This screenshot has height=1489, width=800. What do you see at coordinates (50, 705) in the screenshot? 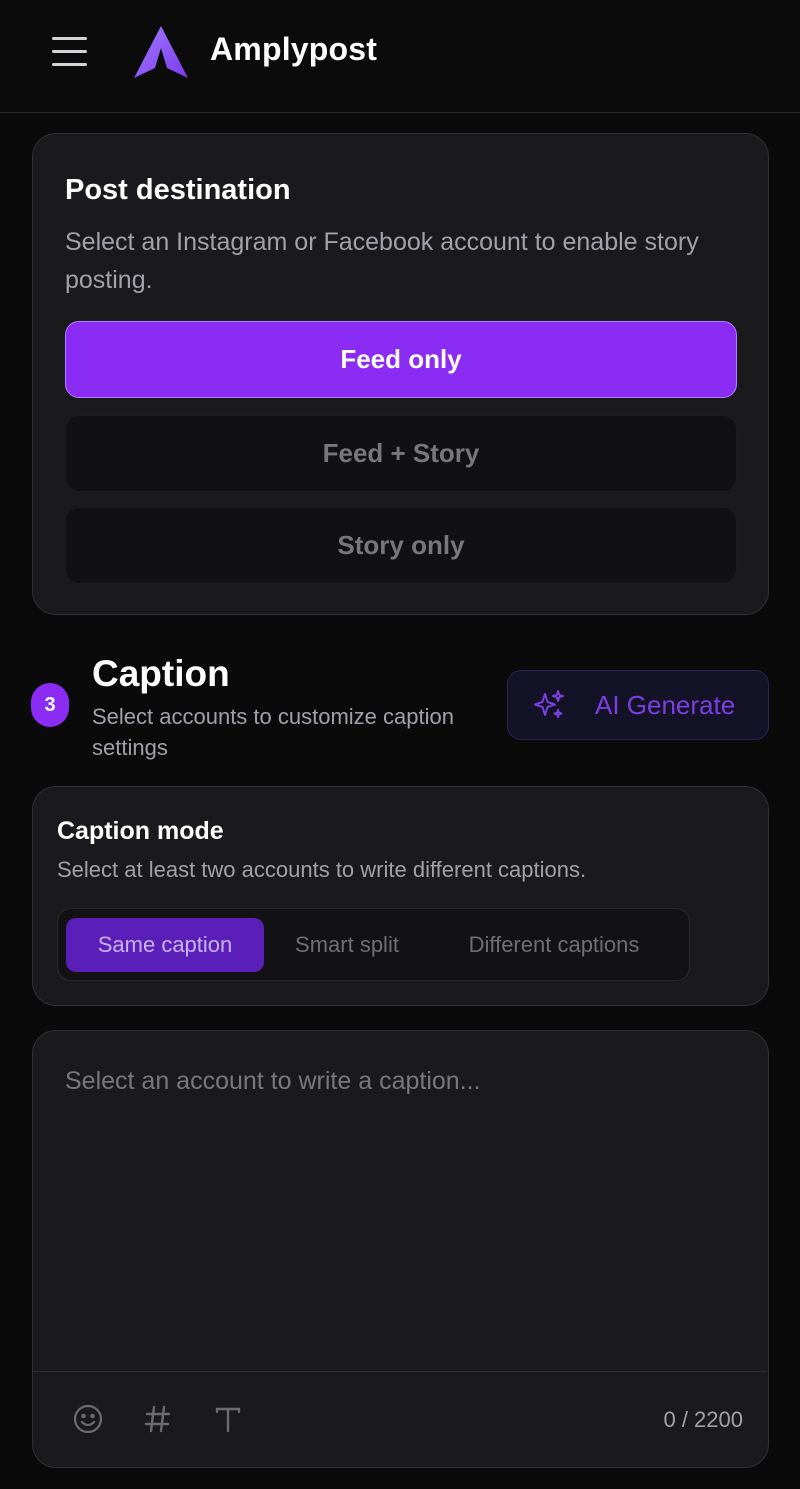
I see `step-number-badge: 3` at bounding box center [50, 705].